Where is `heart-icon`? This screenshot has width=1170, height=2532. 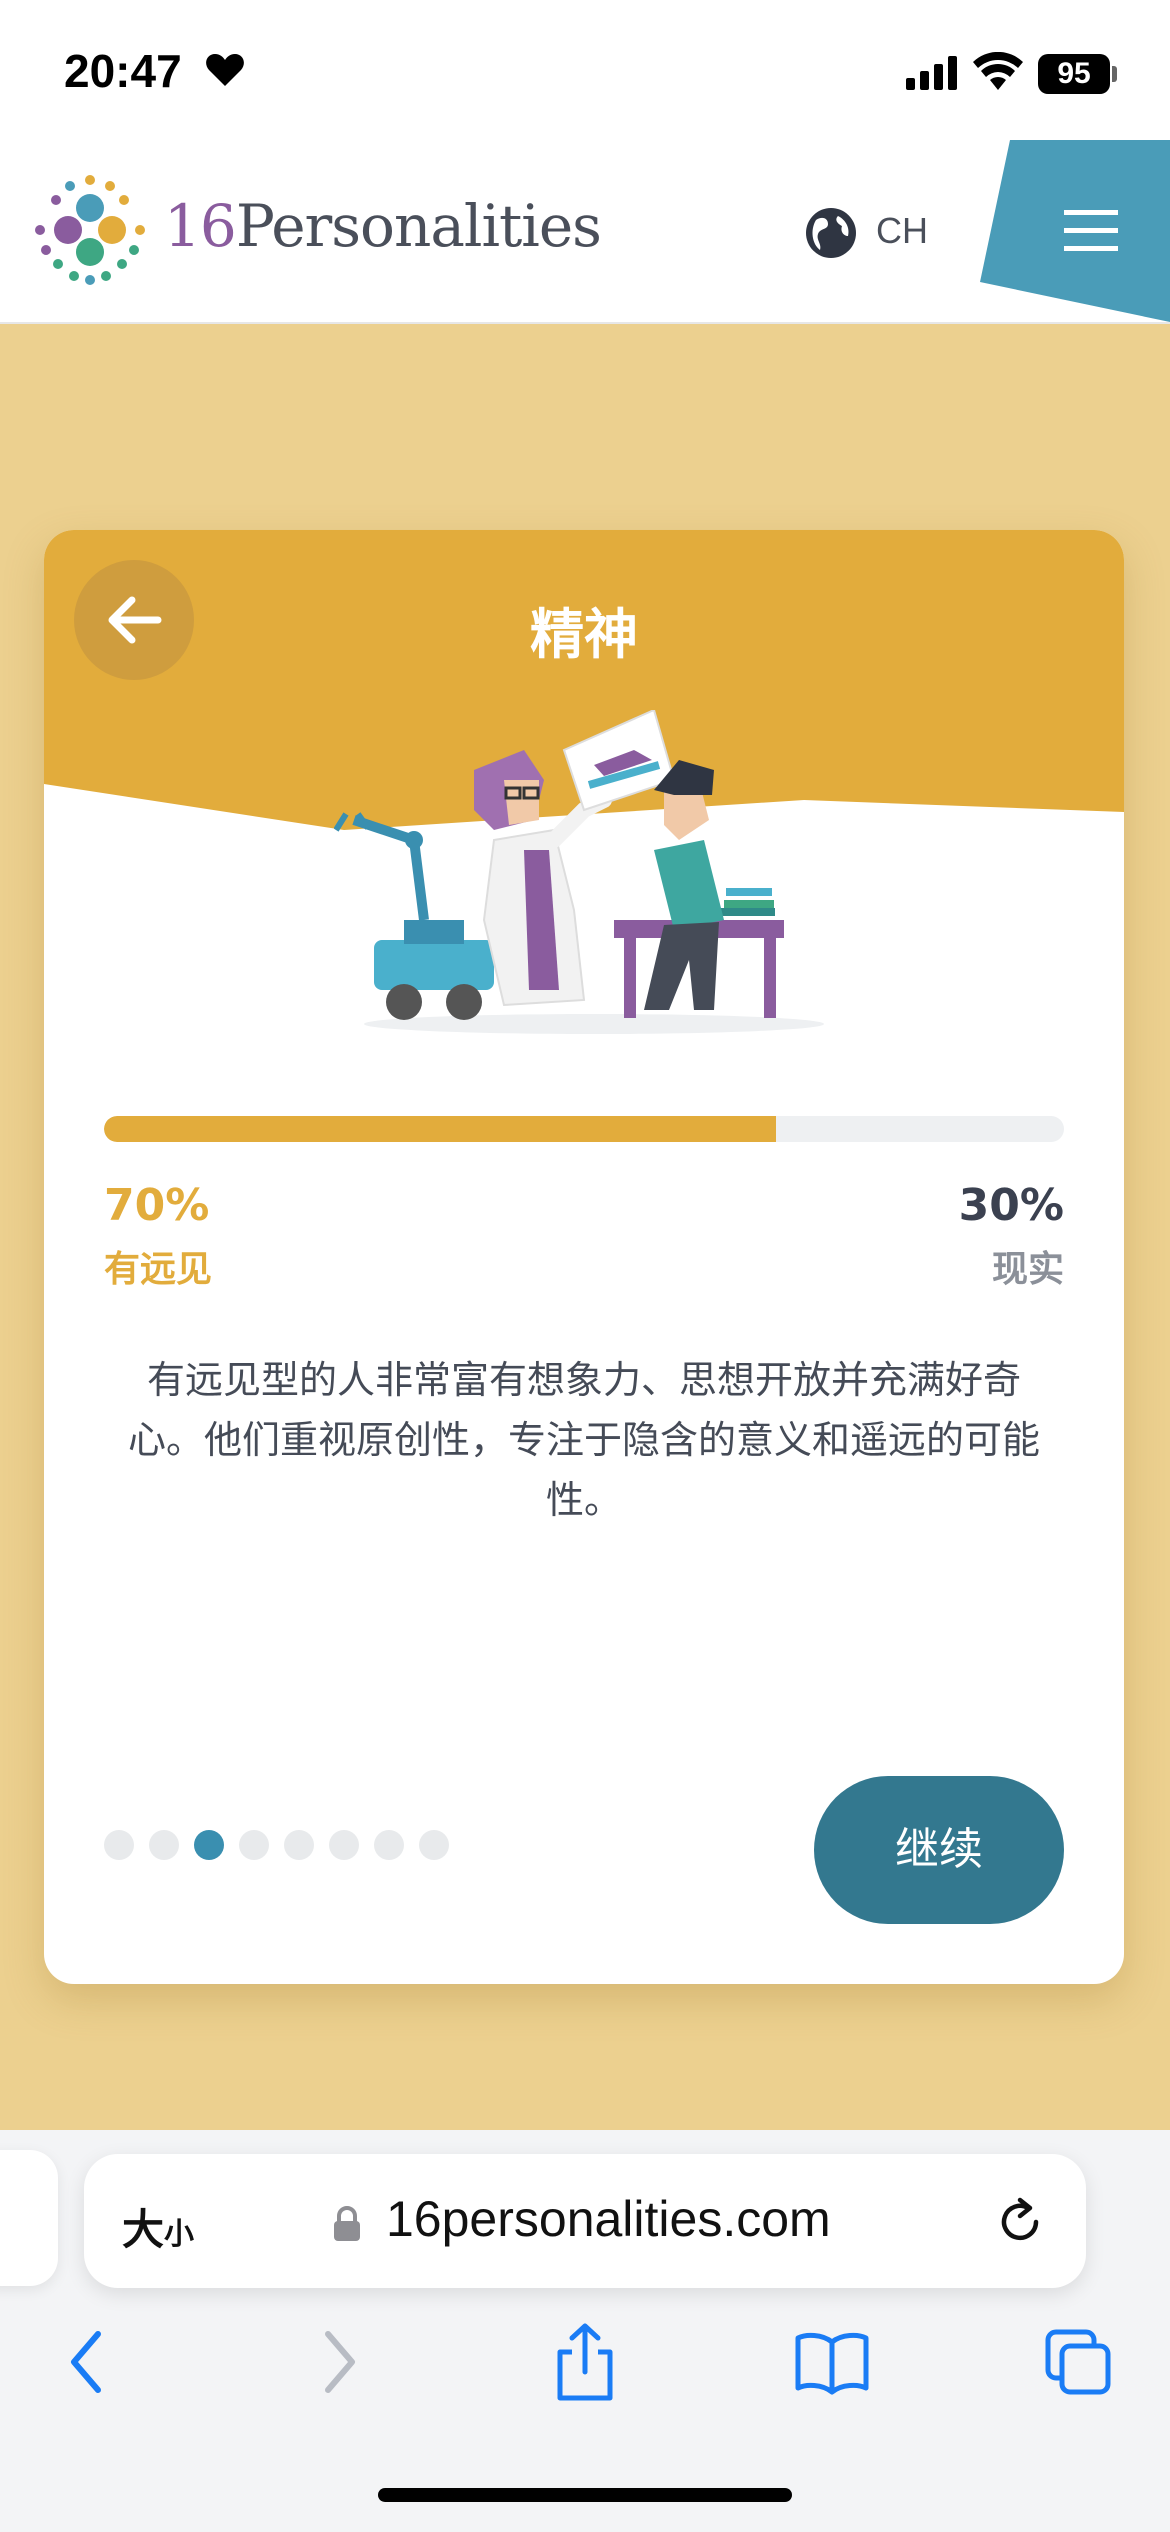 heart-icon is located at coordinates (225, 70).